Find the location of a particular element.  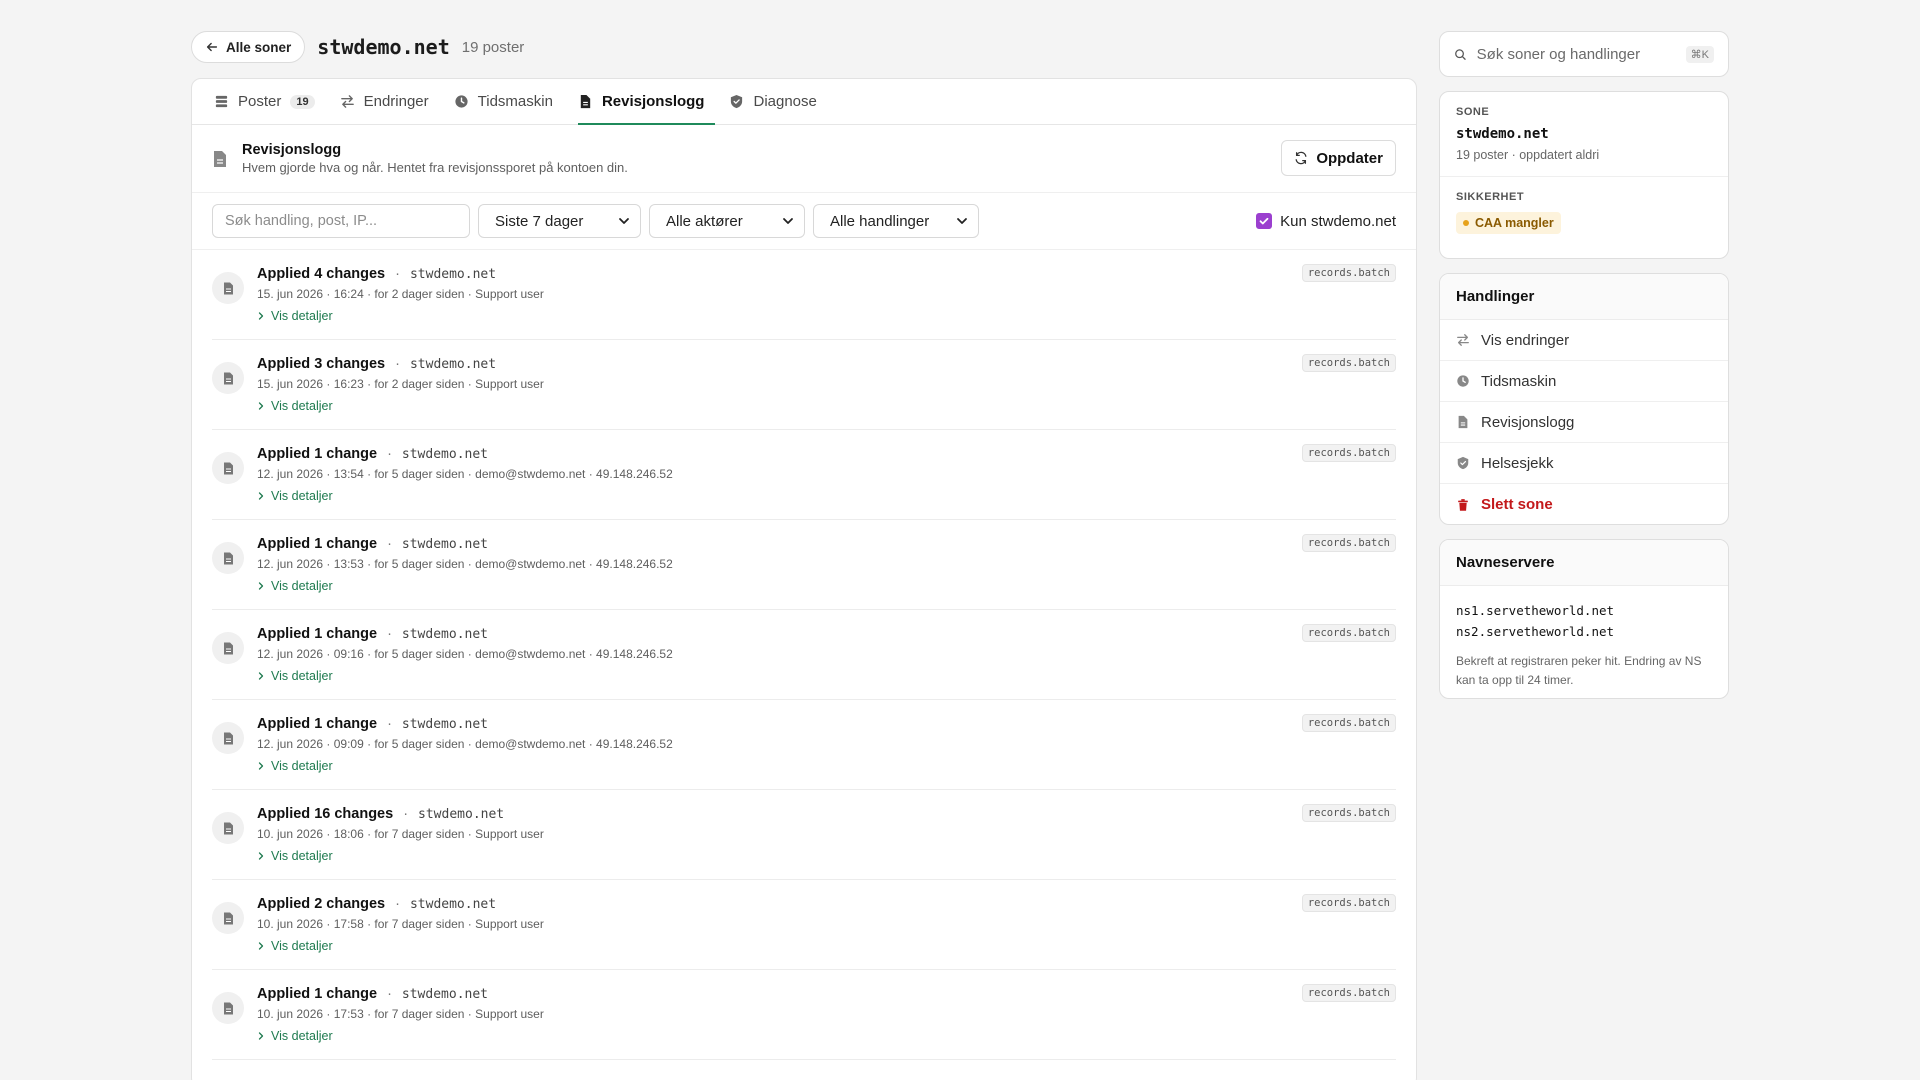

nameserver-item: ns1.servetheworld.net is located at coordinates (1535, 610).